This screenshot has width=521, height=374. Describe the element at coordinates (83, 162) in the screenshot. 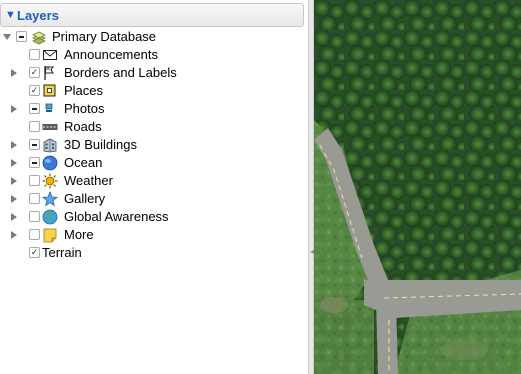

I see `layer-label: Ocean` at that location.